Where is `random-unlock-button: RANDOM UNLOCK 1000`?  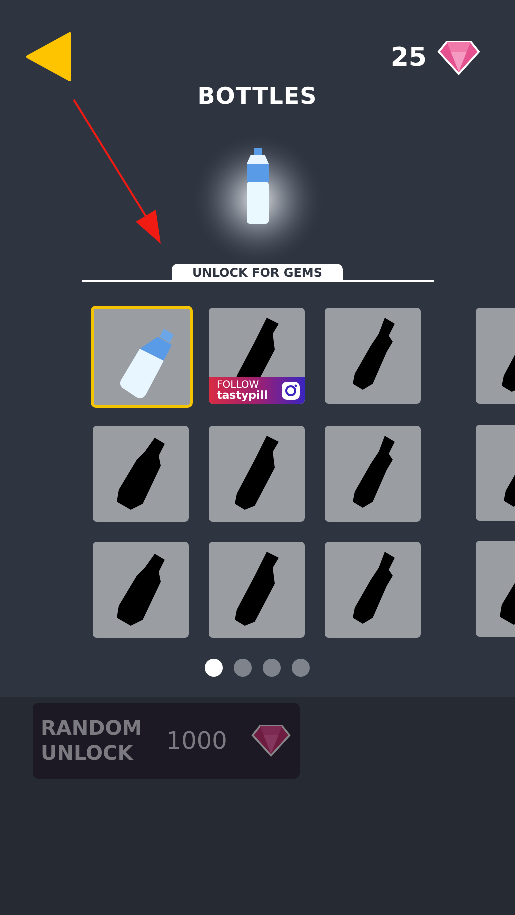 random-unlock-button: RANDOM UNLOCK 1000 is located at coordinates (166, 741).